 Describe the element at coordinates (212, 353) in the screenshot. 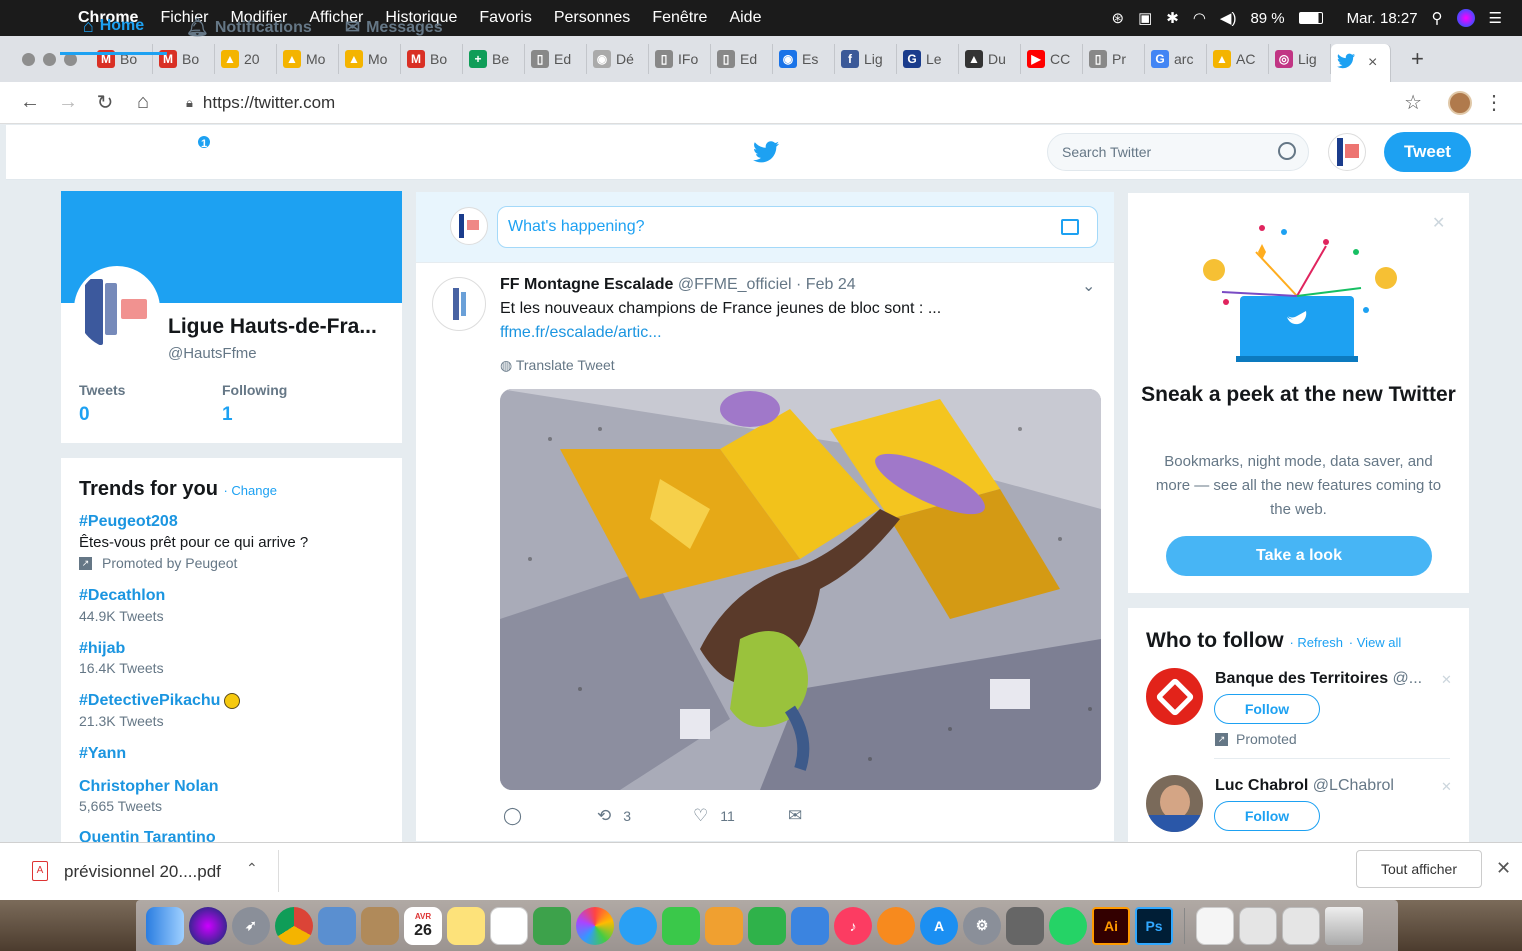

I see `profile-handle: @HautsFfme` at that location.